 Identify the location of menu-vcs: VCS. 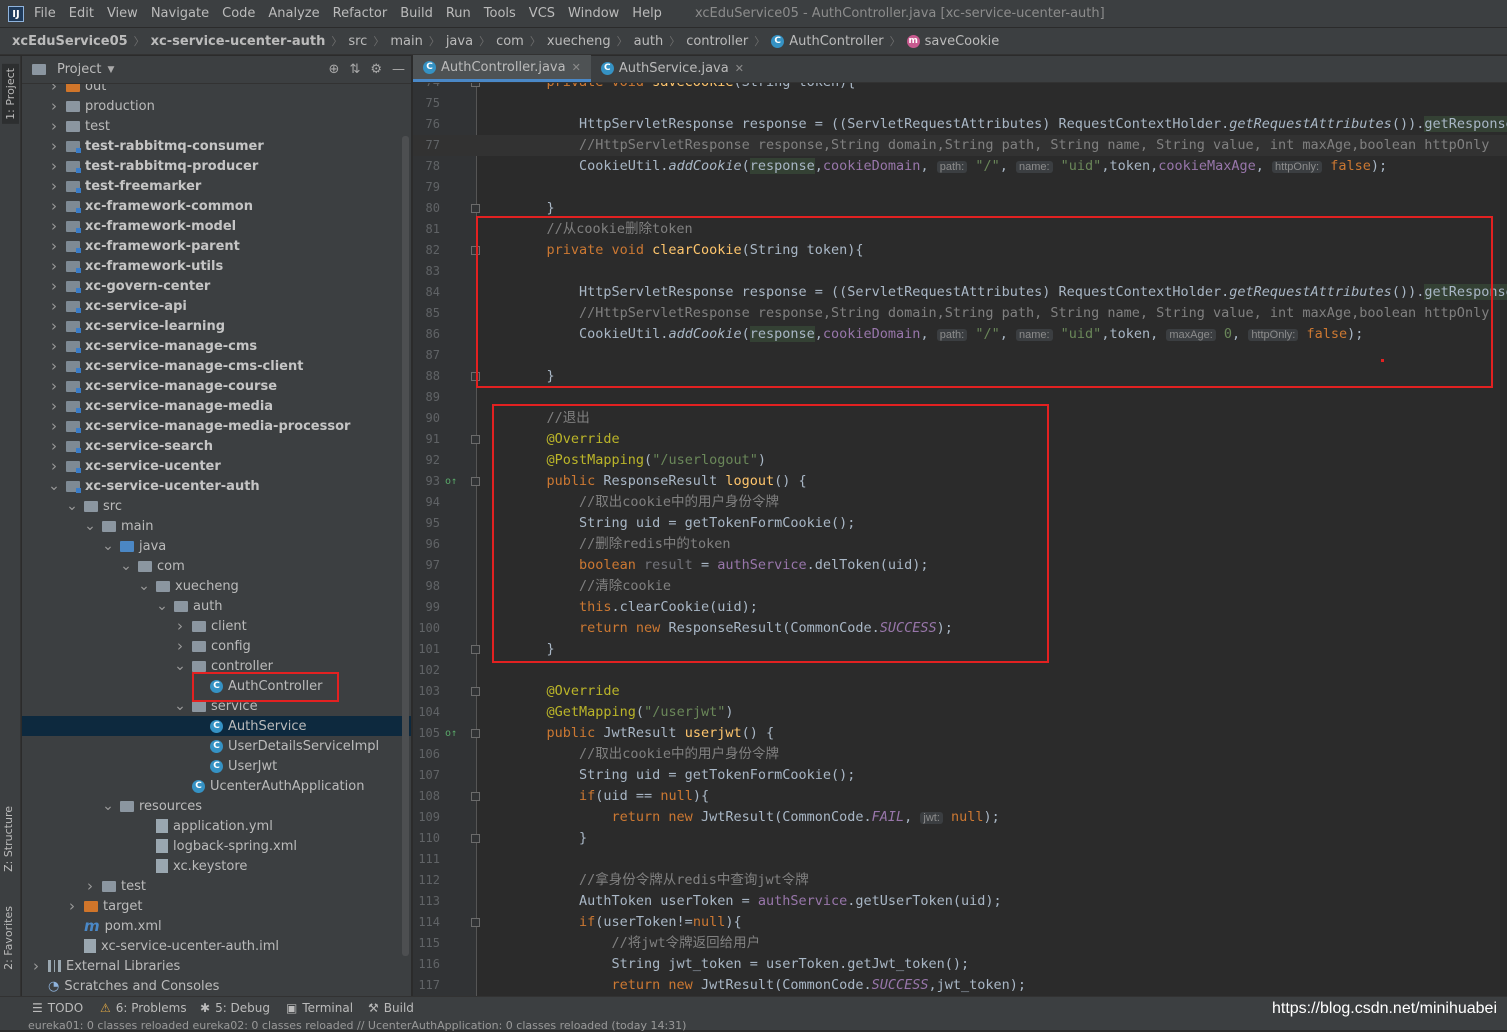
(542, 13).